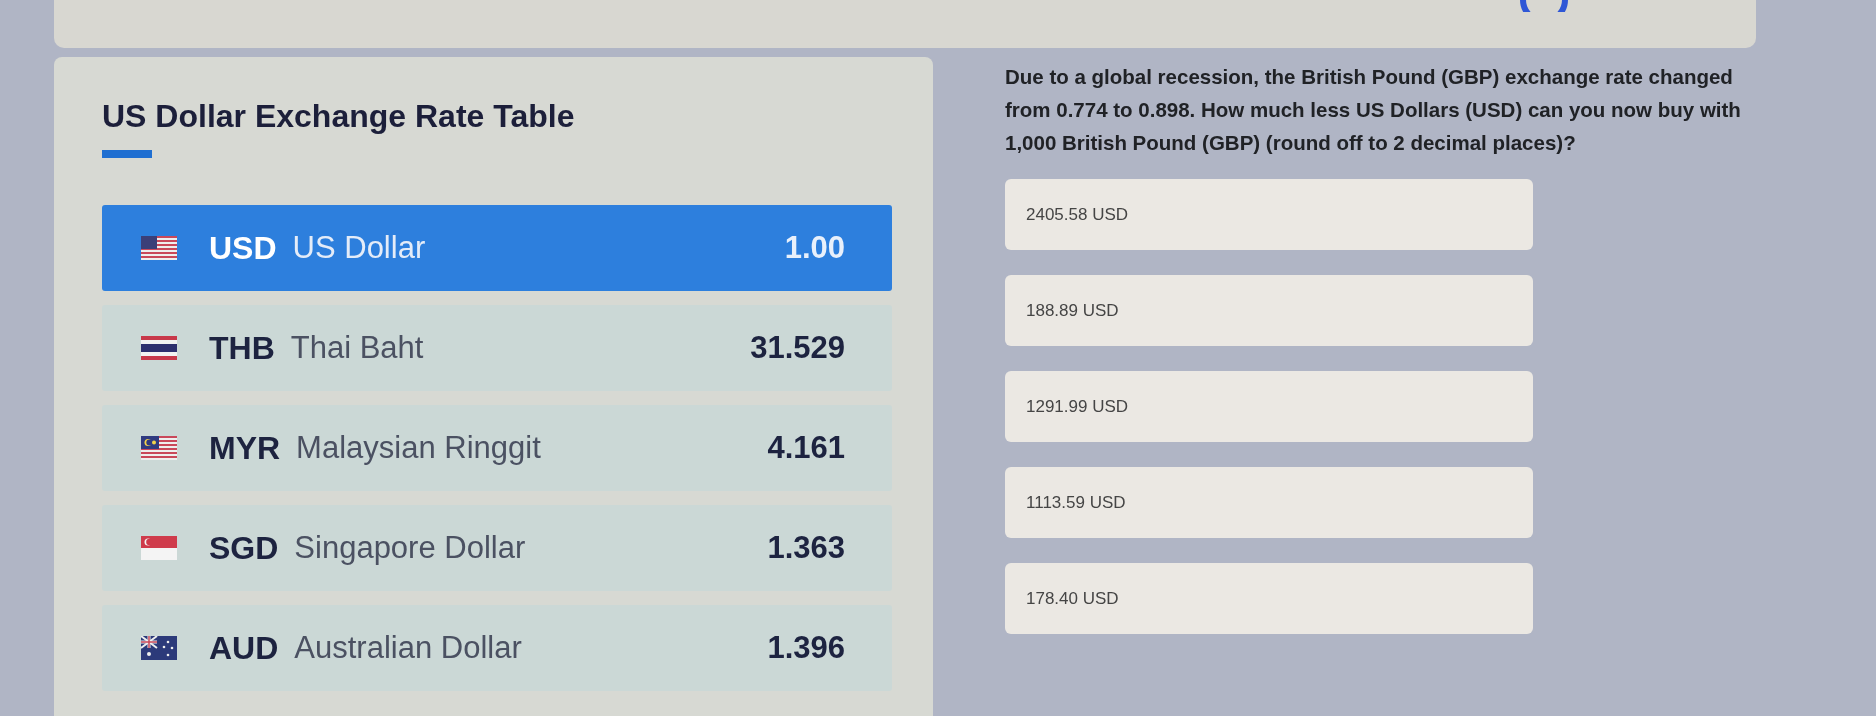 The width and height of the screenshot is (1876, 716). Describe the element at coordinates (797, 348) in the screenshot. I see `exchange-rate: 31.529` at that location.